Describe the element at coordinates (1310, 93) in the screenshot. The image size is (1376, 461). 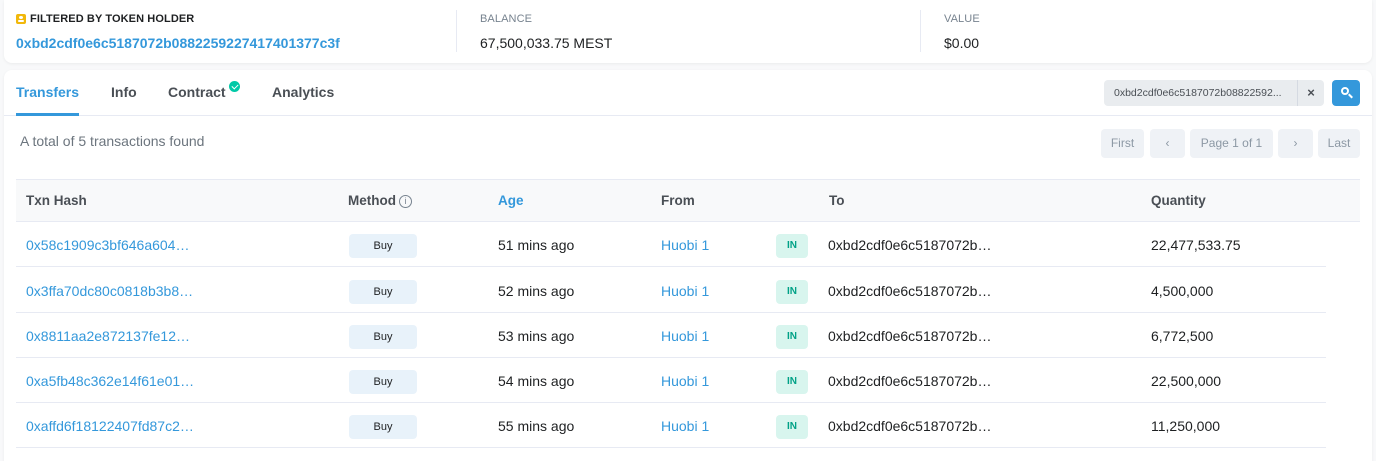
I see `clear-filter-button: ×` at that location.